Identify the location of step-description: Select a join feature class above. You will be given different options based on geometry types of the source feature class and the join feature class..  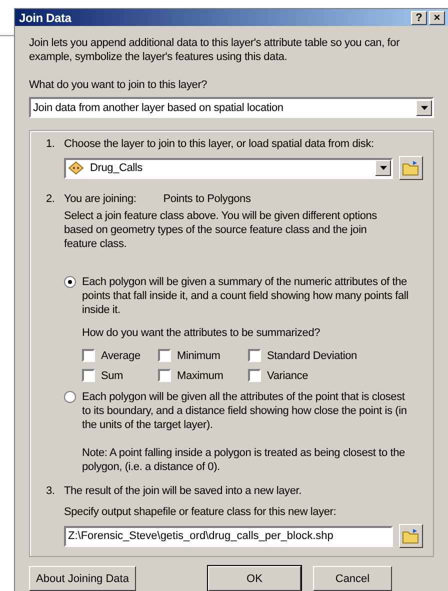
(221, 230).